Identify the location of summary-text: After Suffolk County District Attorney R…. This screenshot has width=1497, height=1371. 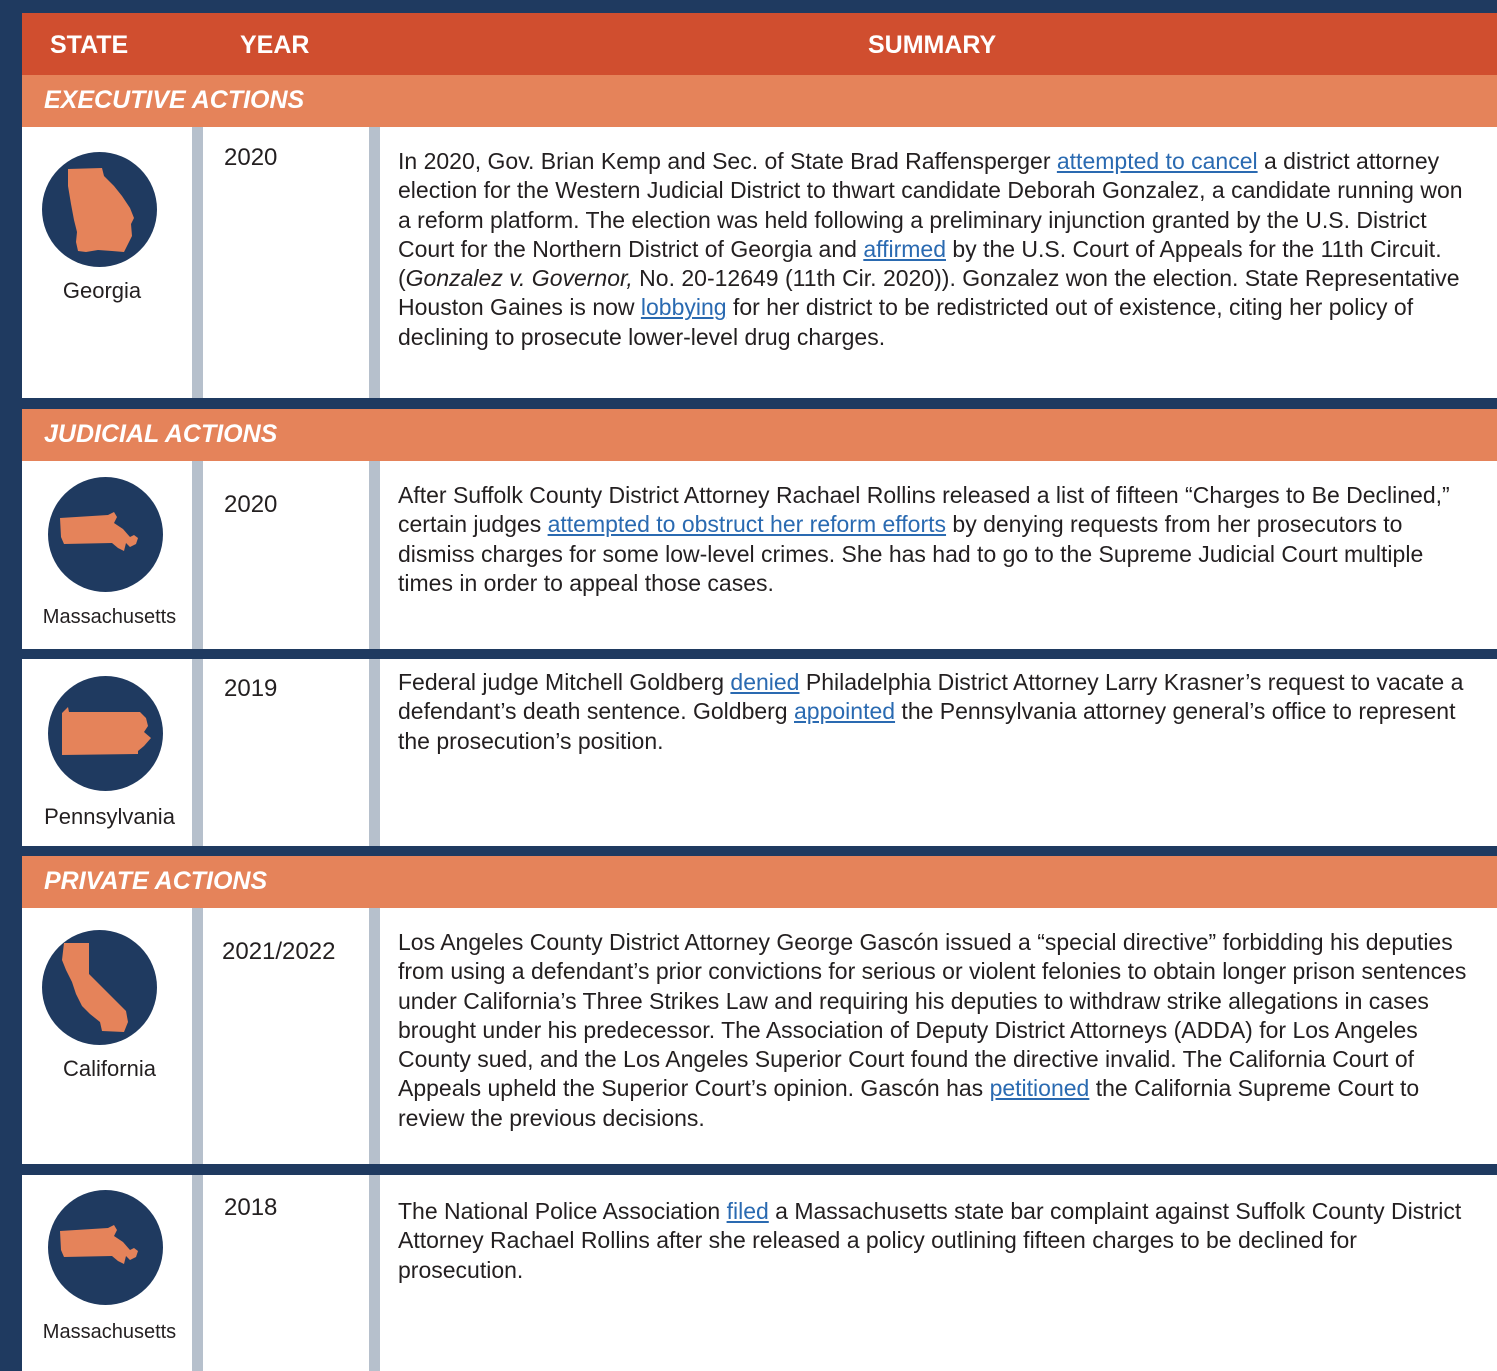
(938, 539).